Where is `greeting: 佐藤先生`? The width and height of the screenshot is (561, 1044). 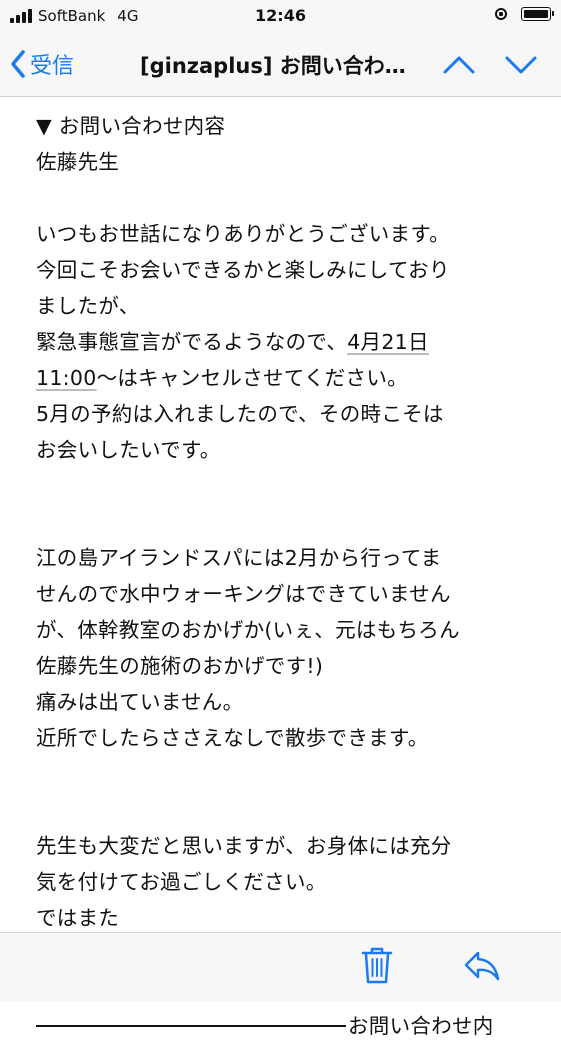
greeting: 佐藤先生 is located at coordinates (78, 162).